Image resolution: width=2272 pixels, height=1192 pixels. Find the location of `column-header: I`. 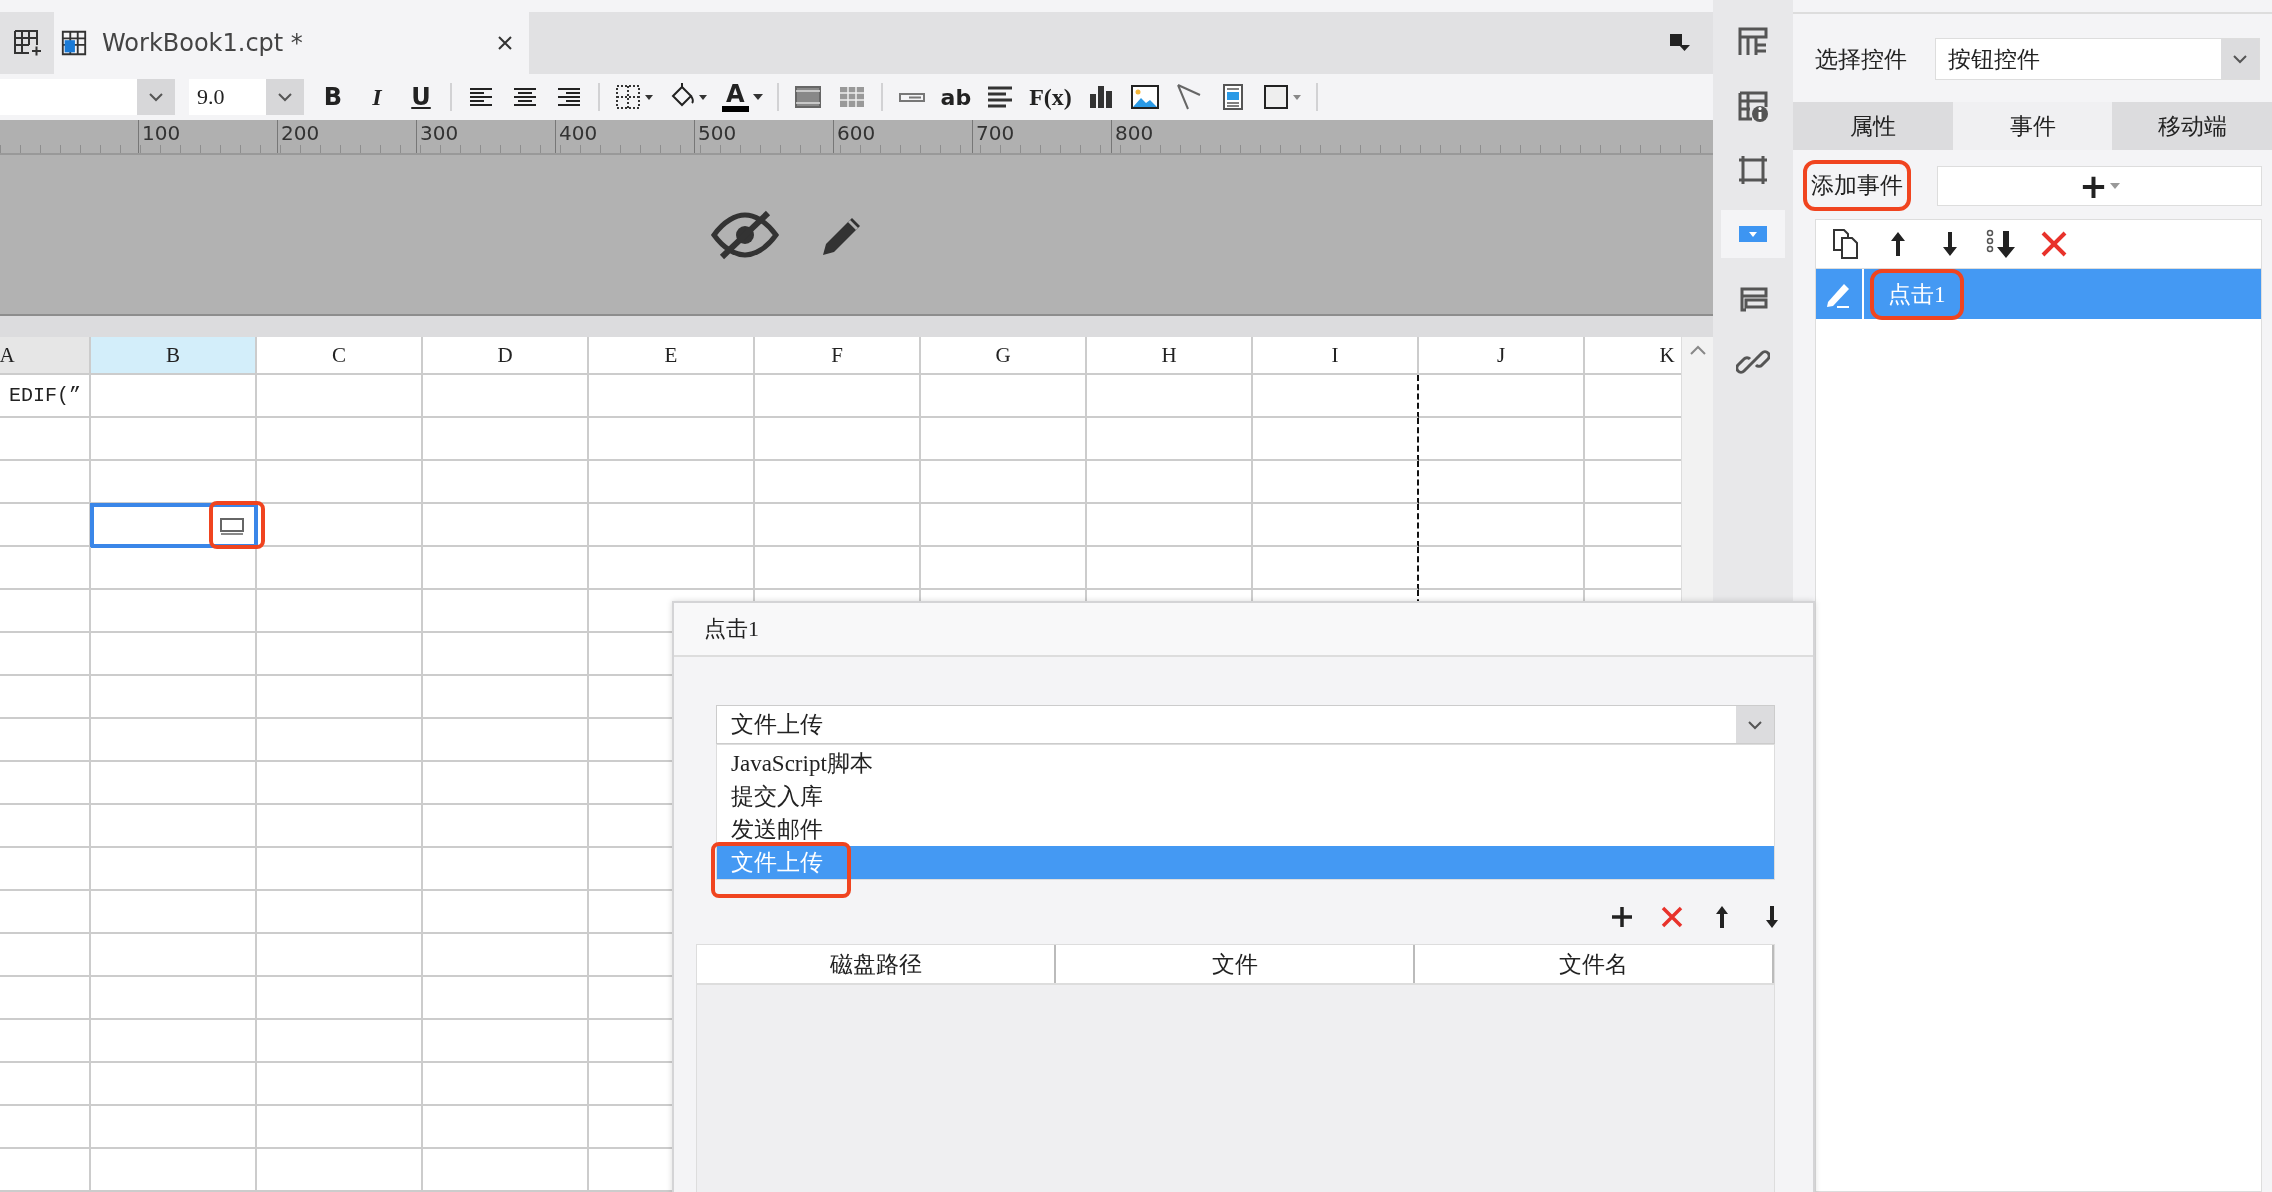

column-header: I is located at coordinates (1336, 356).